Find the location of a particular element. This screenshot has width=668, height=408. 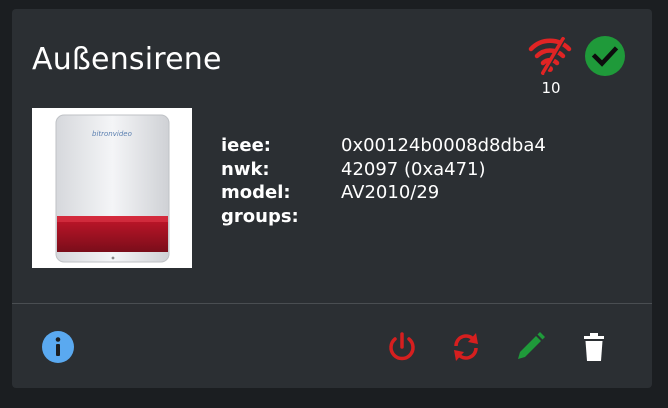

divider is located at coordinates (332, 303).